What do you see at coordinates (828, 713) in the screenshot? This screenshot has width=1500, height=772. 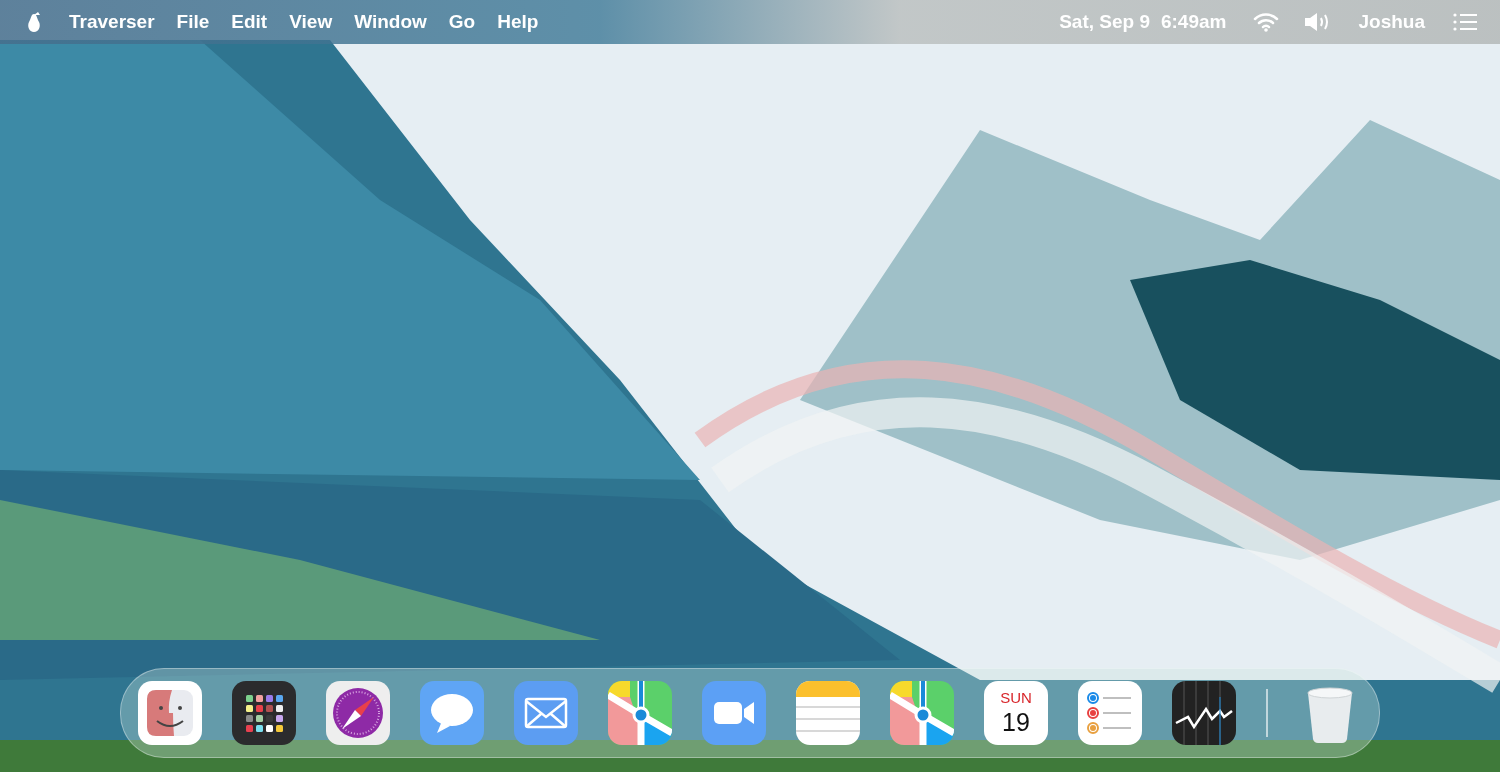 I see `notepad-icon` at bounding box center [828, 713].